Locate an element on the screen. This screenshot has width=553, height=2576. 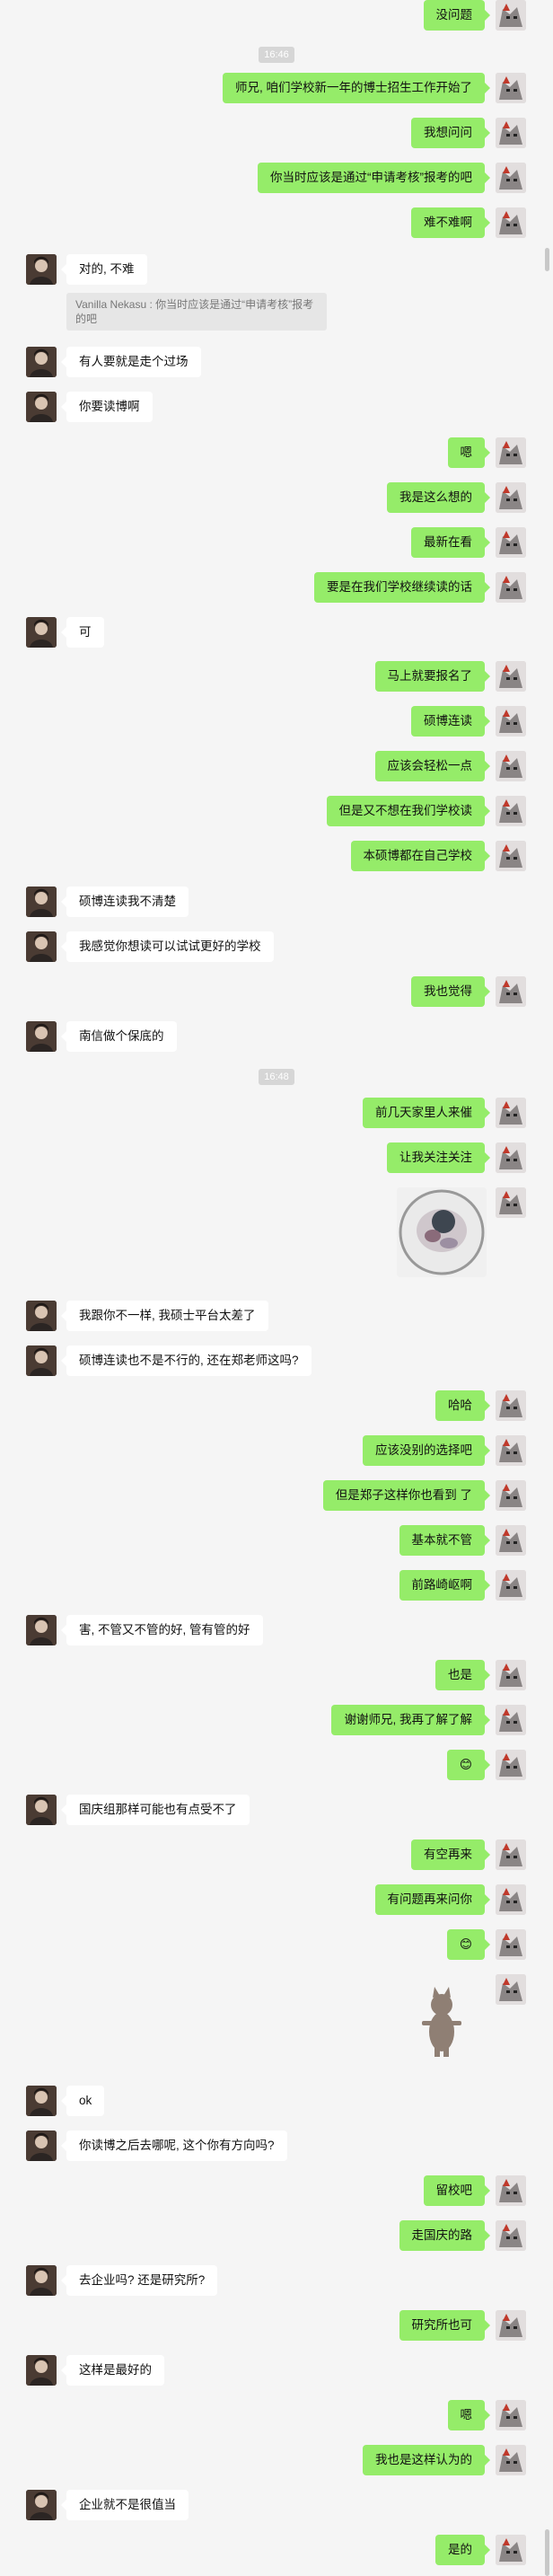
message-bubble: 去企业吗? 还是研究所? is located at coordinates (139, 2280).